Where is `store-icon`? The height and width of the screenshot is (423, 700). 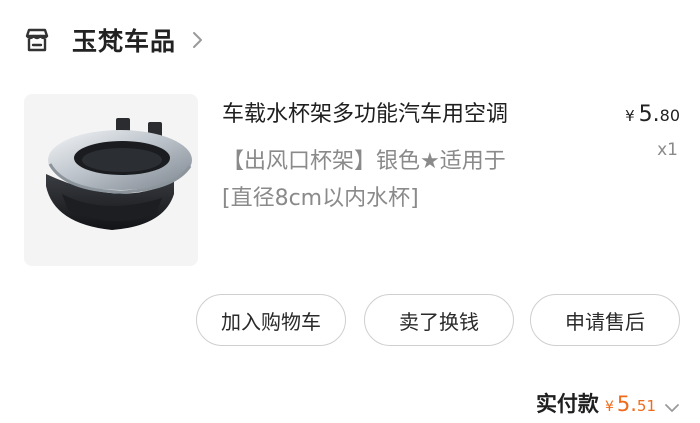
store-icon is located at coordinates (37, 40).